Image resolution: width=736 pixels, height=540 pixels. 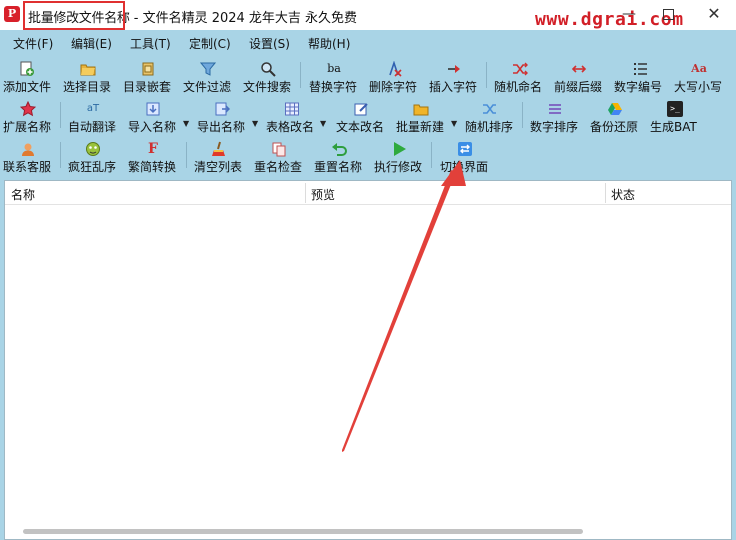 I want to click on annotation-arrow, so click(x=404, y=306).